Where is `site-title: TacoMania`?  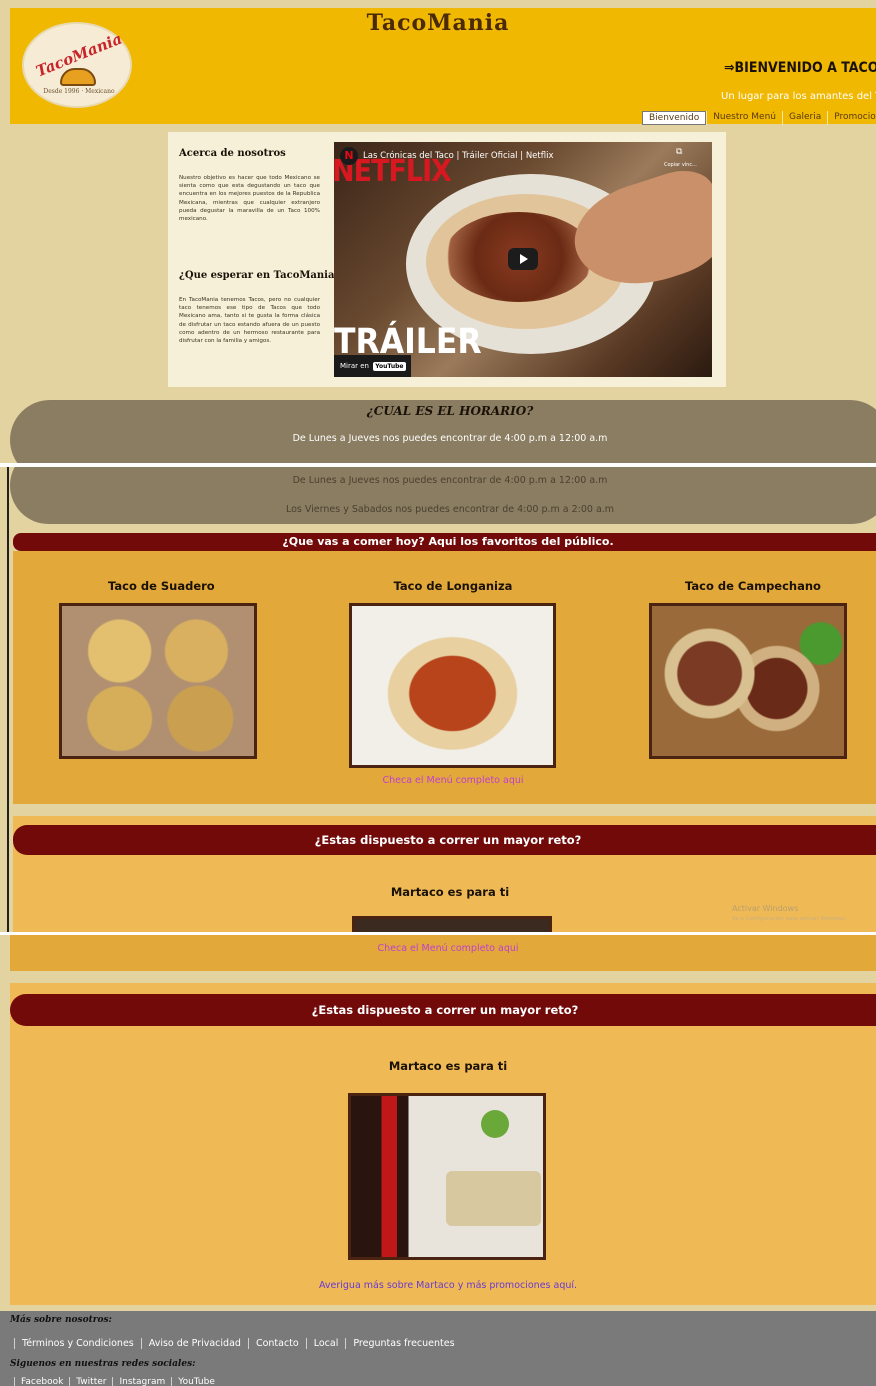
site-title: TacoMania is located at coordinates (438, 23).